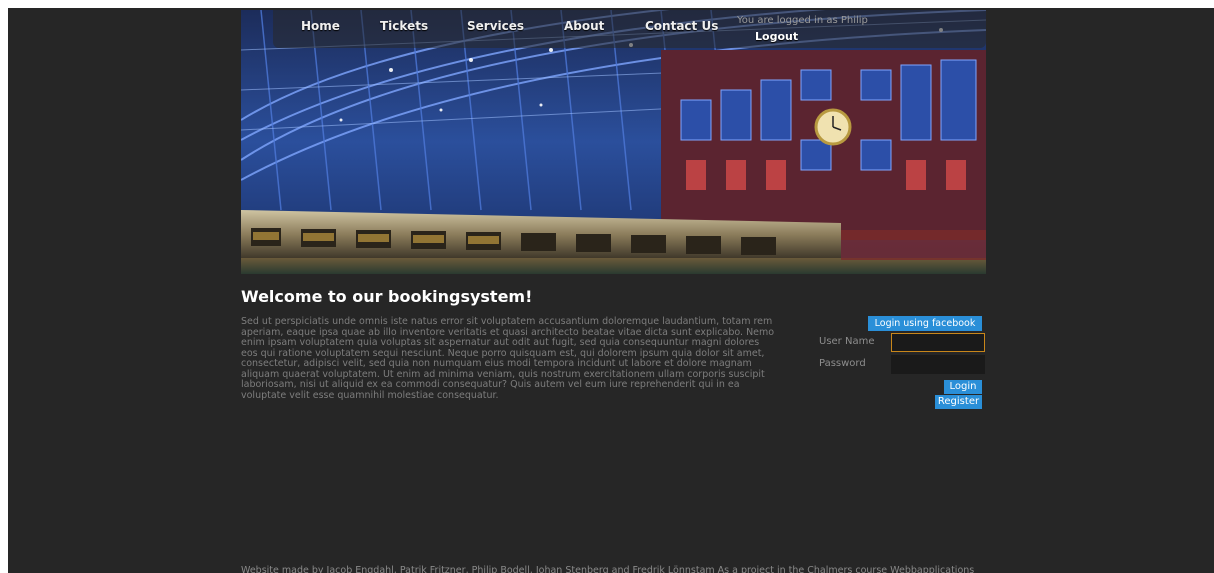  Describe the element at coordinates (802, 20) in the screenshot. I see `login-status-text: You are logged in as Philip` at that location.